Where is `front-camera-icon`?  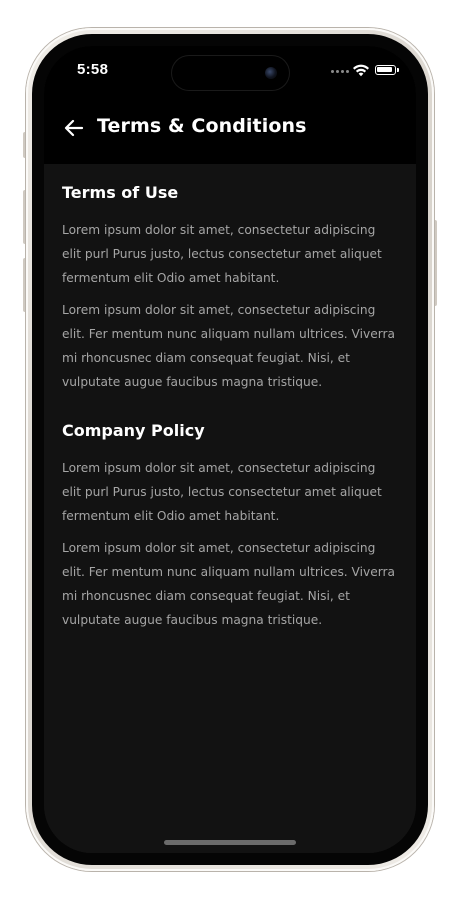 front-camera-icon is located at coordinates (271, 73).